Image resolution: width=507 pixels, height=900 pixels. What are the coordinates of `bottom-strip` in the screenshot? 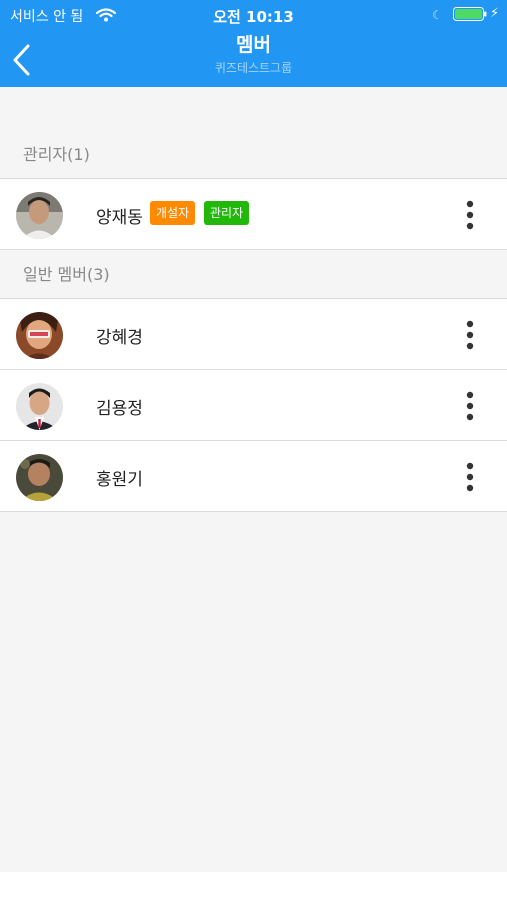 It's located at (253, 886).